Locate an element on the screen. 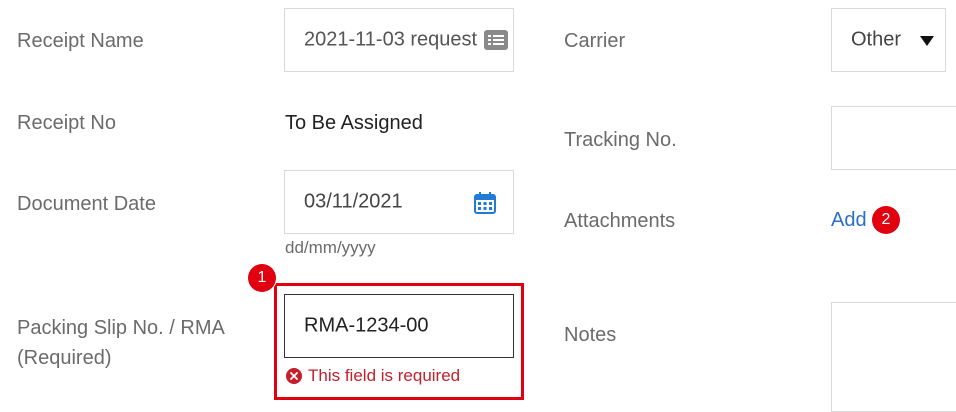  packing-slip-error: This field is required is located at coordinates (373, 376).